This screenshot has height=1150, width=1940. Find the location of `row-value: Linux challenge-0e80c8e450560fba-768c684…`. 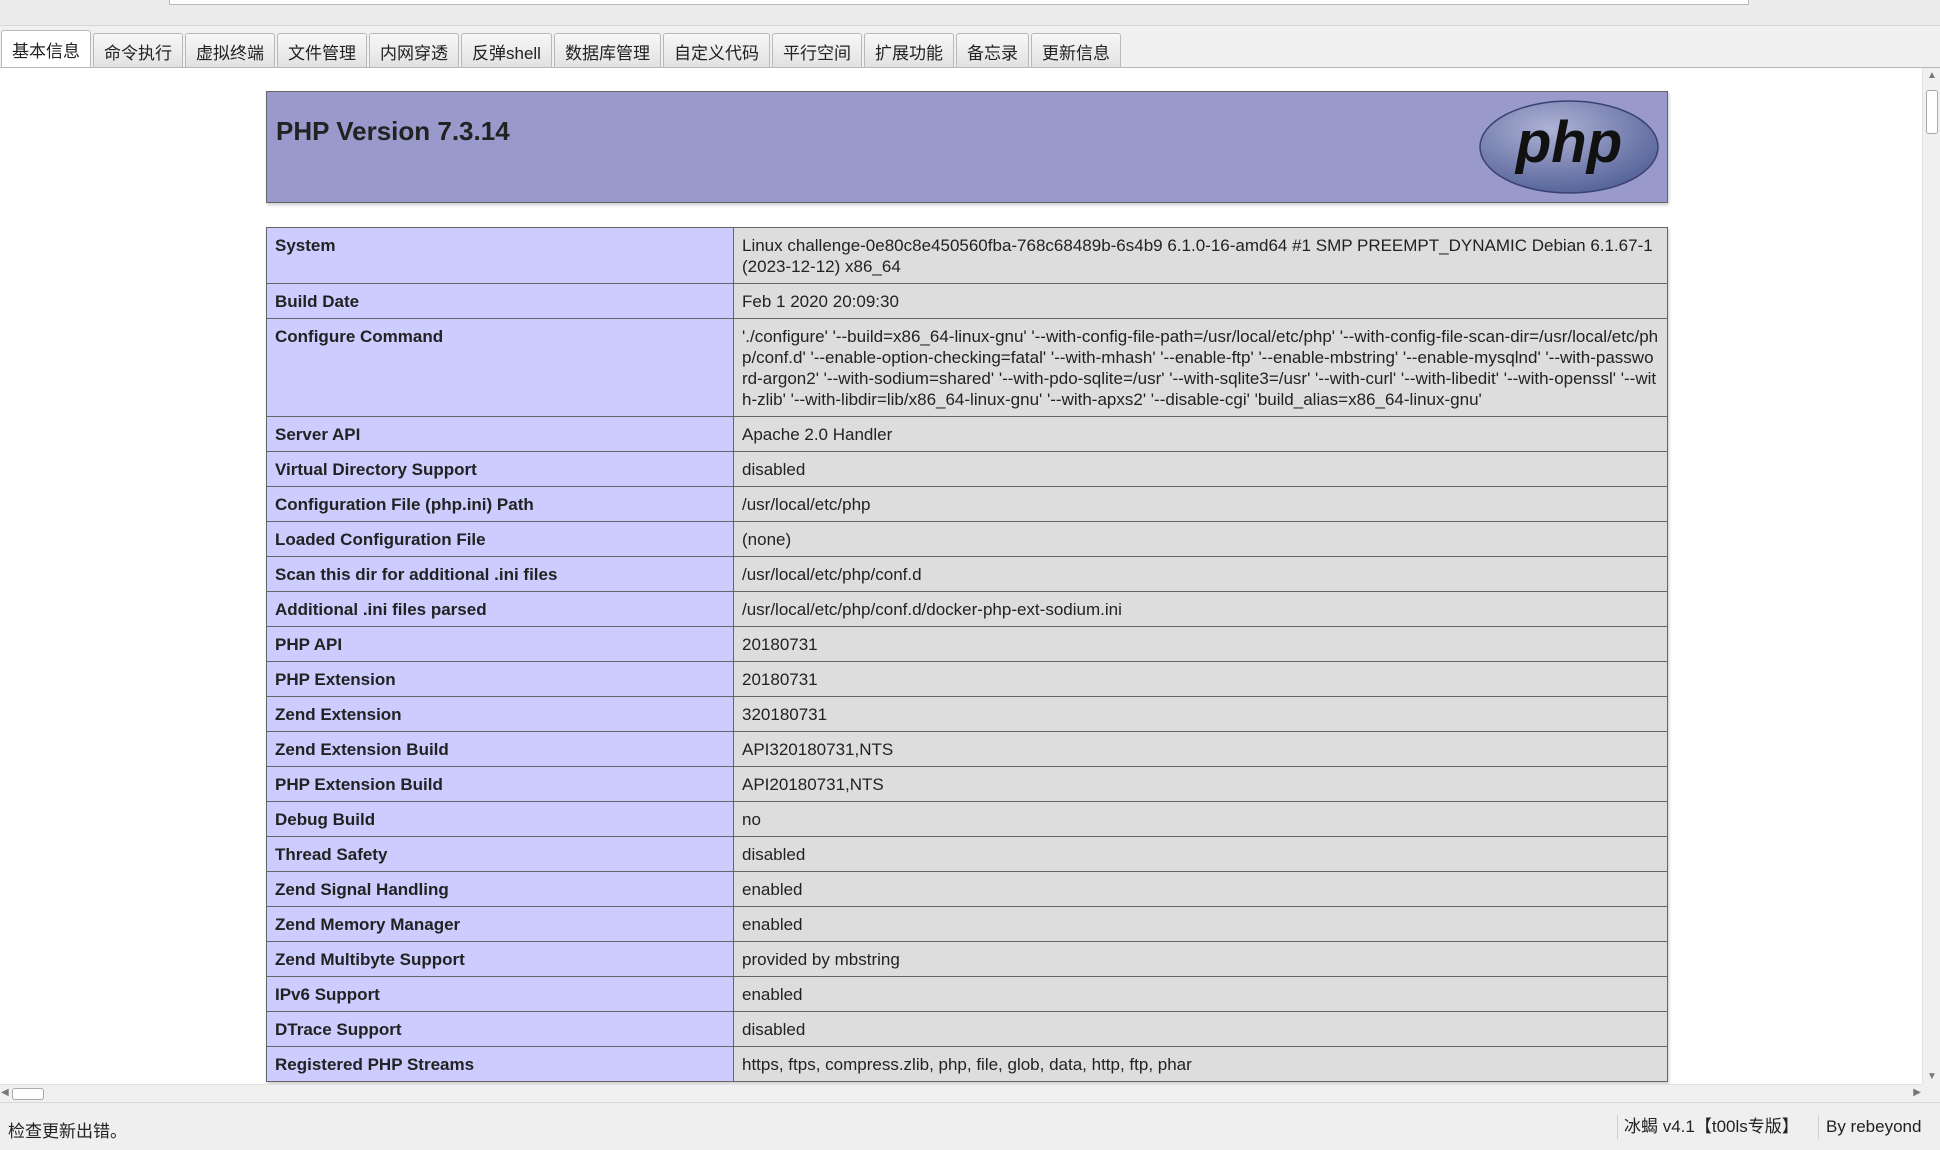

row-value: Linux challenge-0e80c8e450560fba-768c684… is located at coordinates (1200, 255).